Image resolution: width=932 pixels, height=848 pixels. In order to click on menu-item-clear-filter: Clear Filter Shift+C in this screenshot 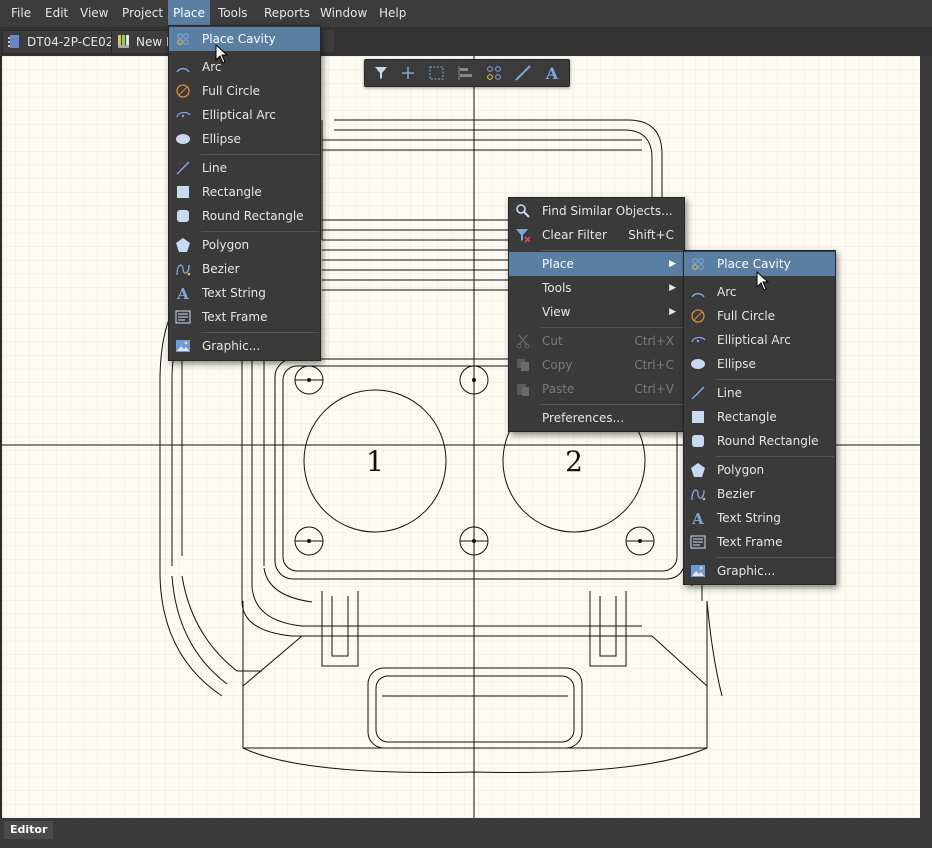, I will do `click(596, 235)`.